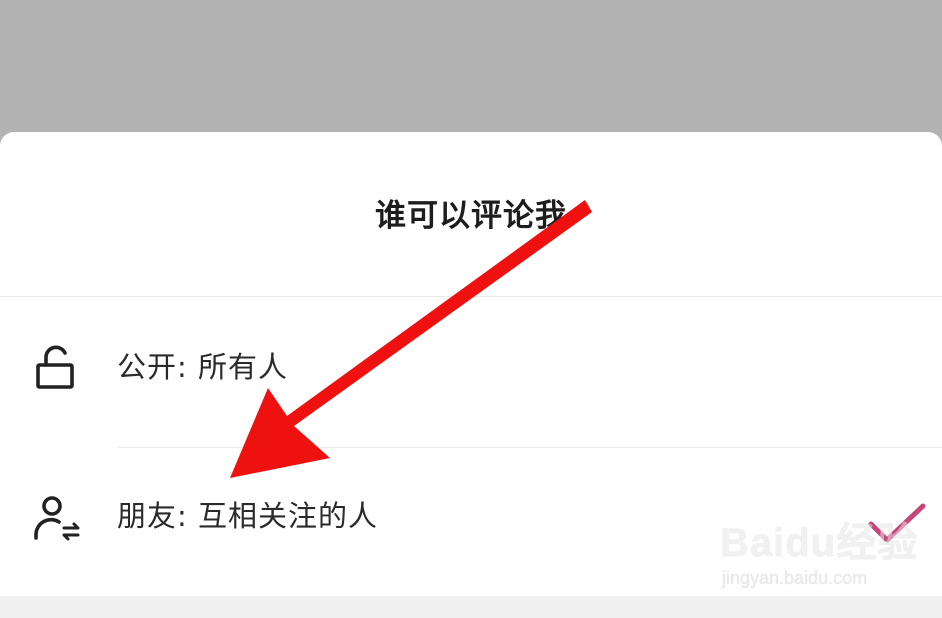 Image resolution: width=942 pixels, height=618 pixels. I want to click on checkmark-icon, so click(897, 523).